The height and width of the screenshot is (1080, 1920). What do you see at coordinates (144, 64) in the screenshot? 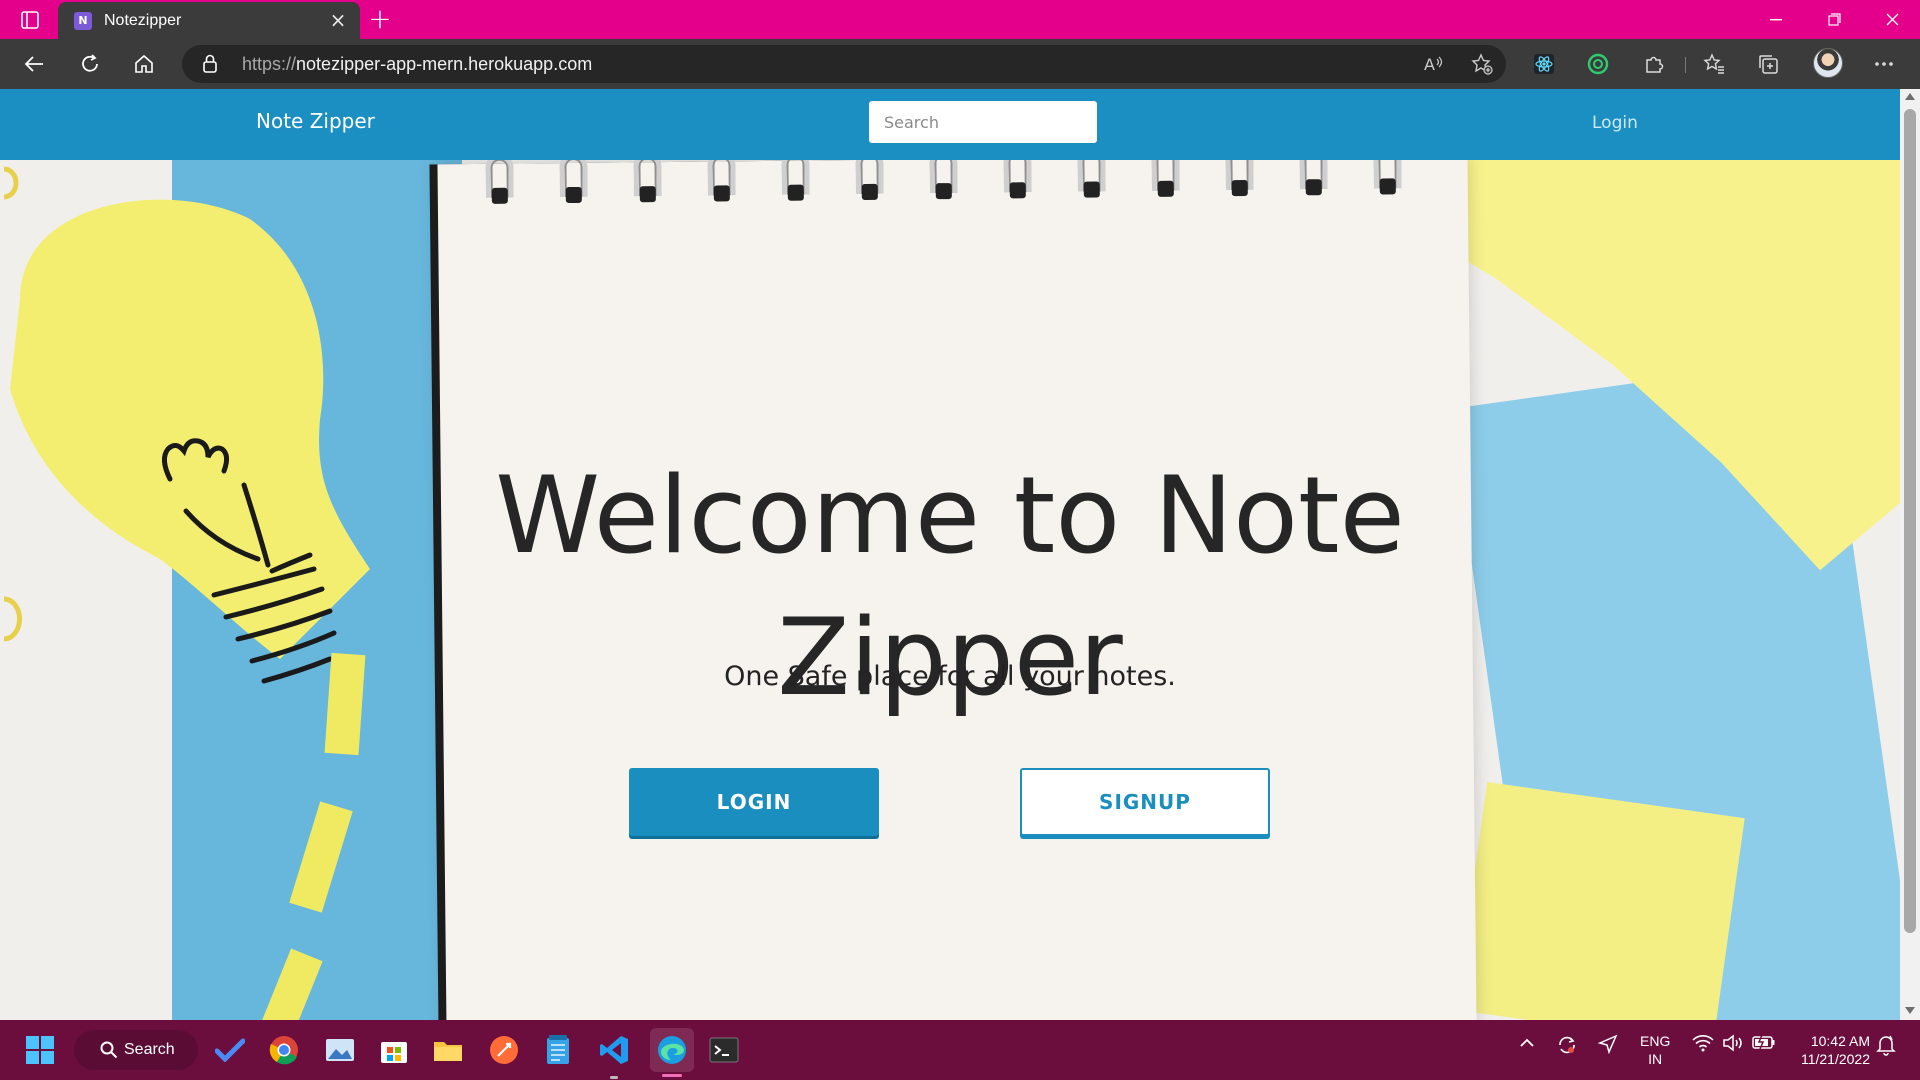
I see `home-icon` at bounding box center [144, 64].